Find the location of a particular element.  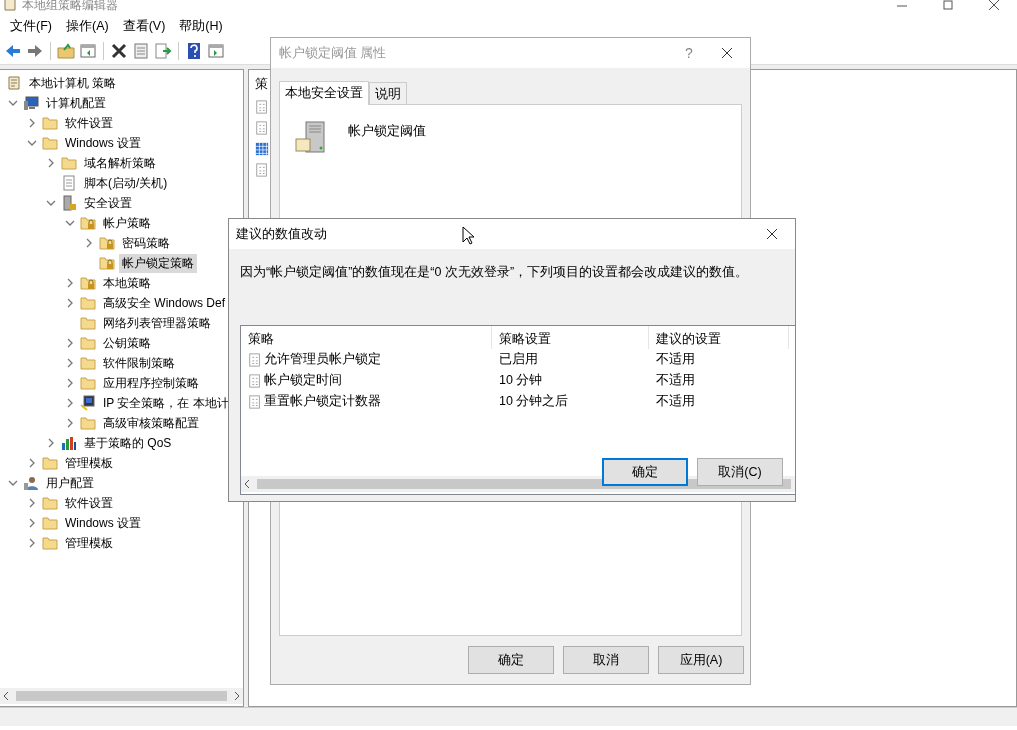

help-icon is located at coordinates (194, 51).